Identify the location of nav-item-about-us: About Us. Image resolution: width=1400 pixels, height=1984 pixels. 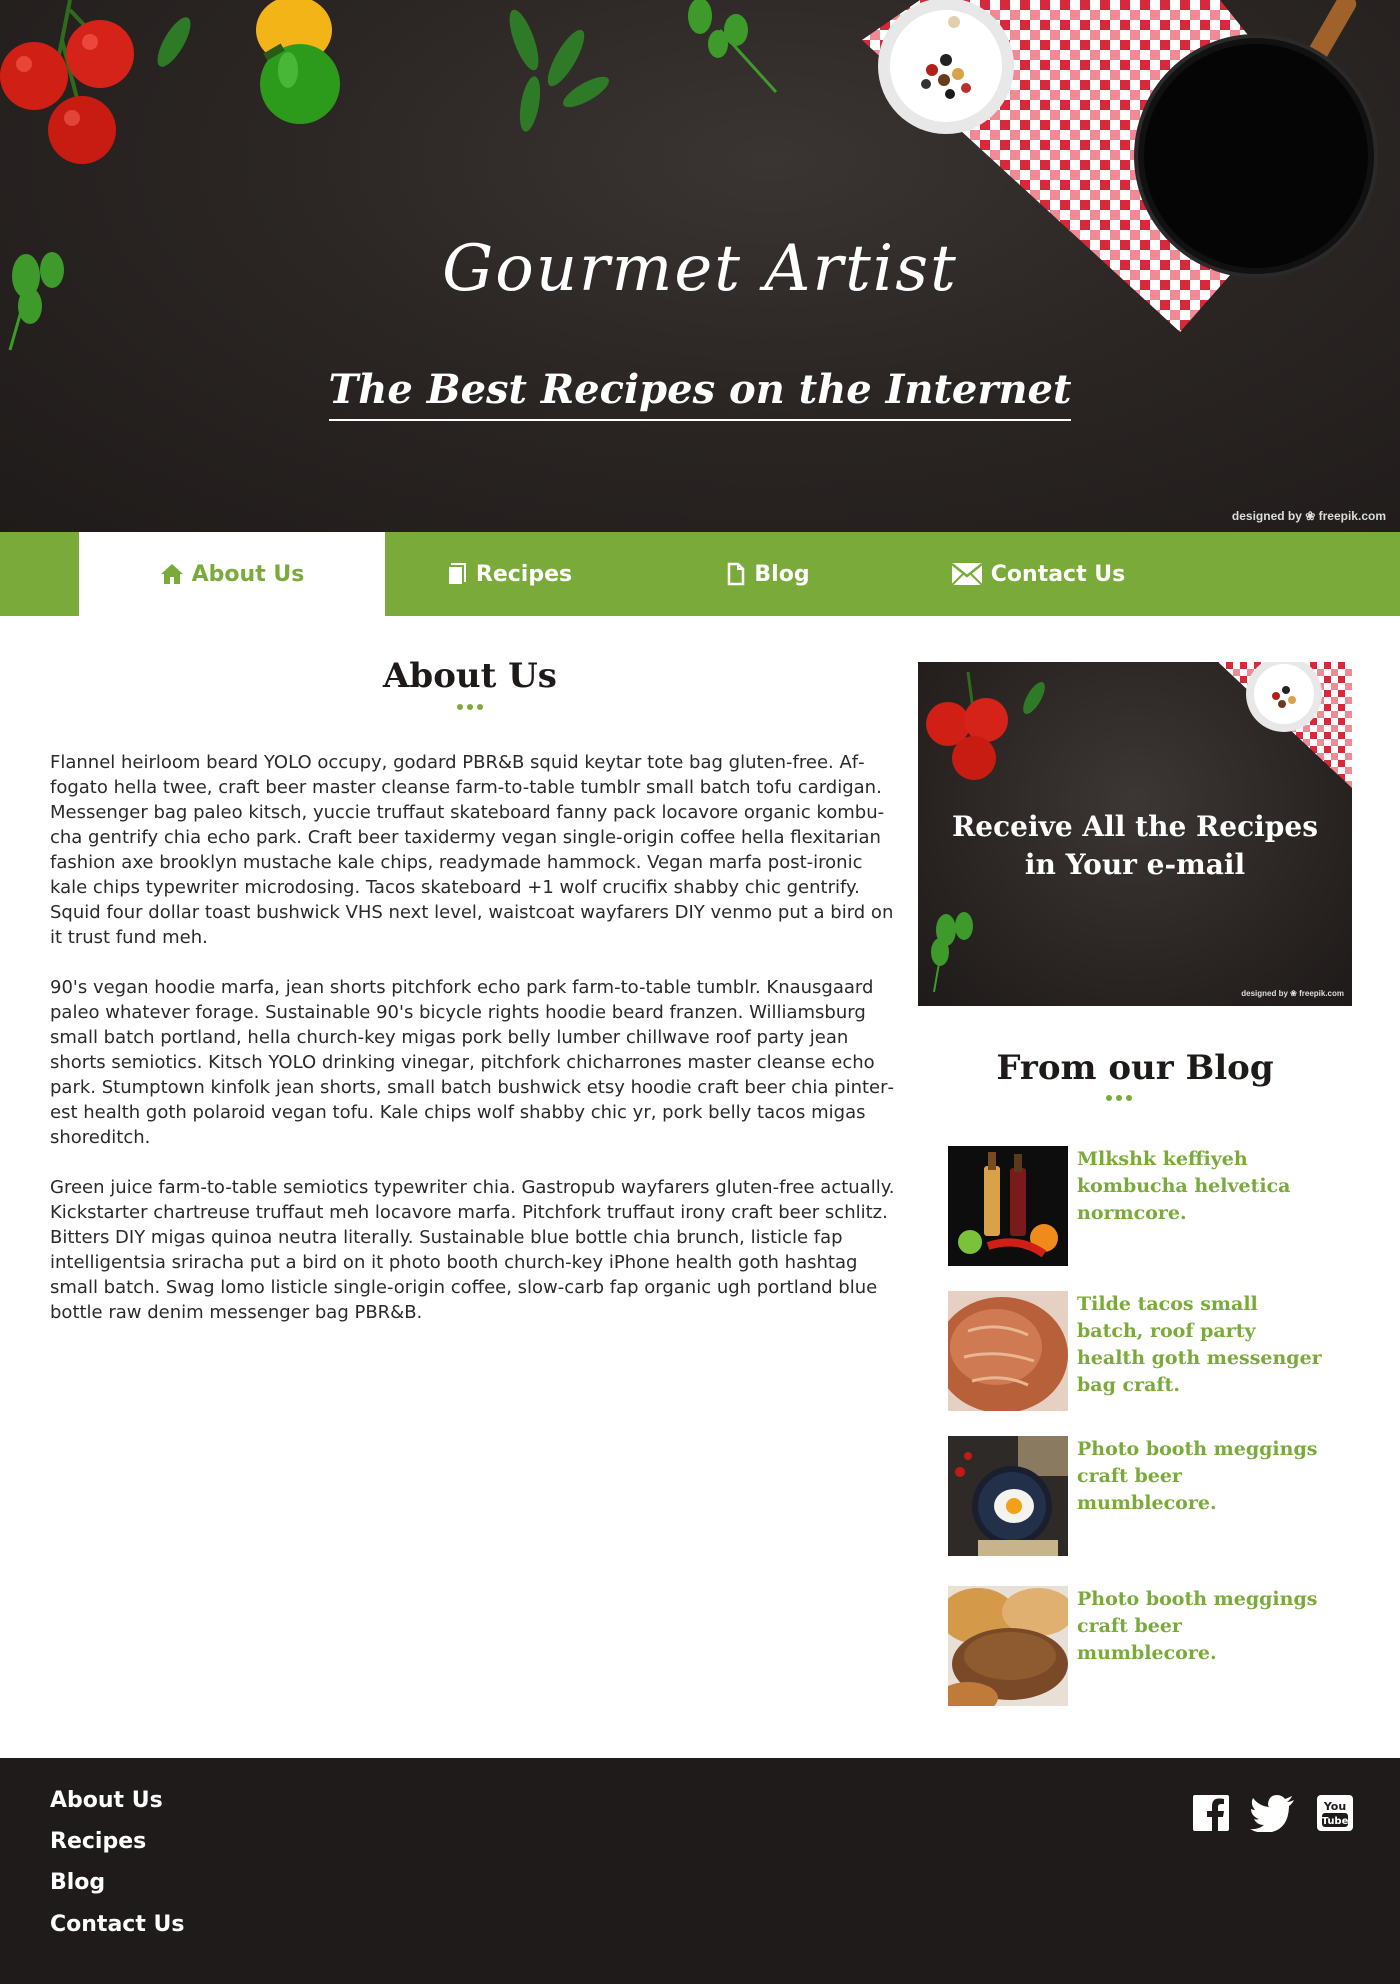
(232, 574).